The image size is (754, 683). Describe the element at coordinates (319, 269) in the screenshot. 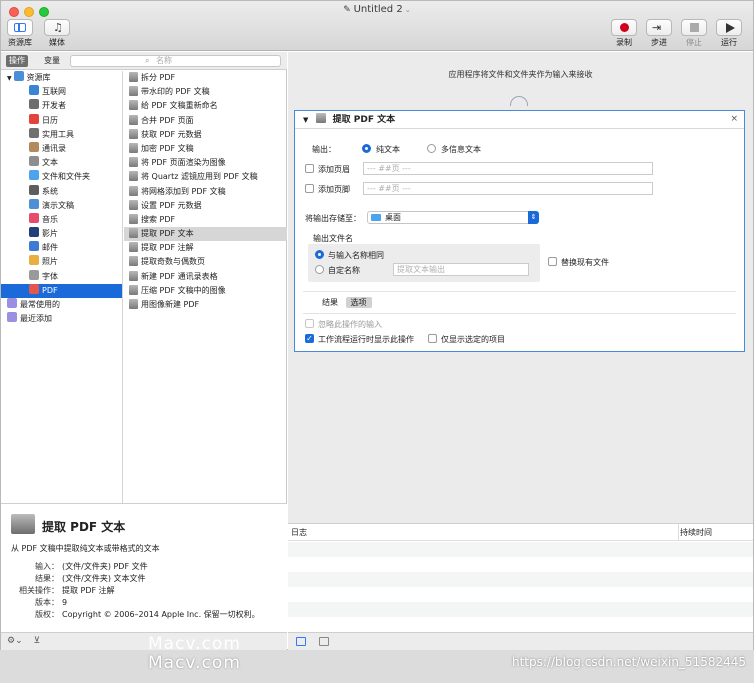

I see `custom-name-radio` at that location.